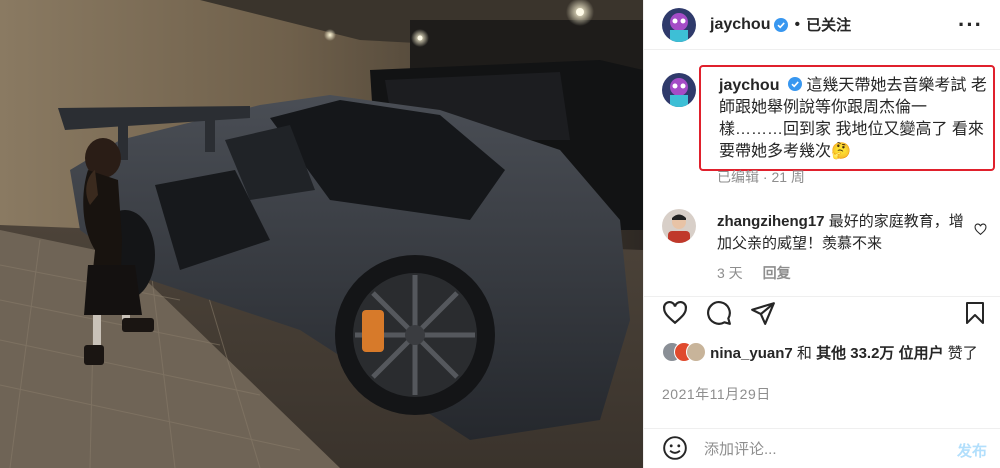  What do you see at coordinates (740, 25) in the screenshot?
I see `author-username: jaychou` at bounding box center [740, 25].